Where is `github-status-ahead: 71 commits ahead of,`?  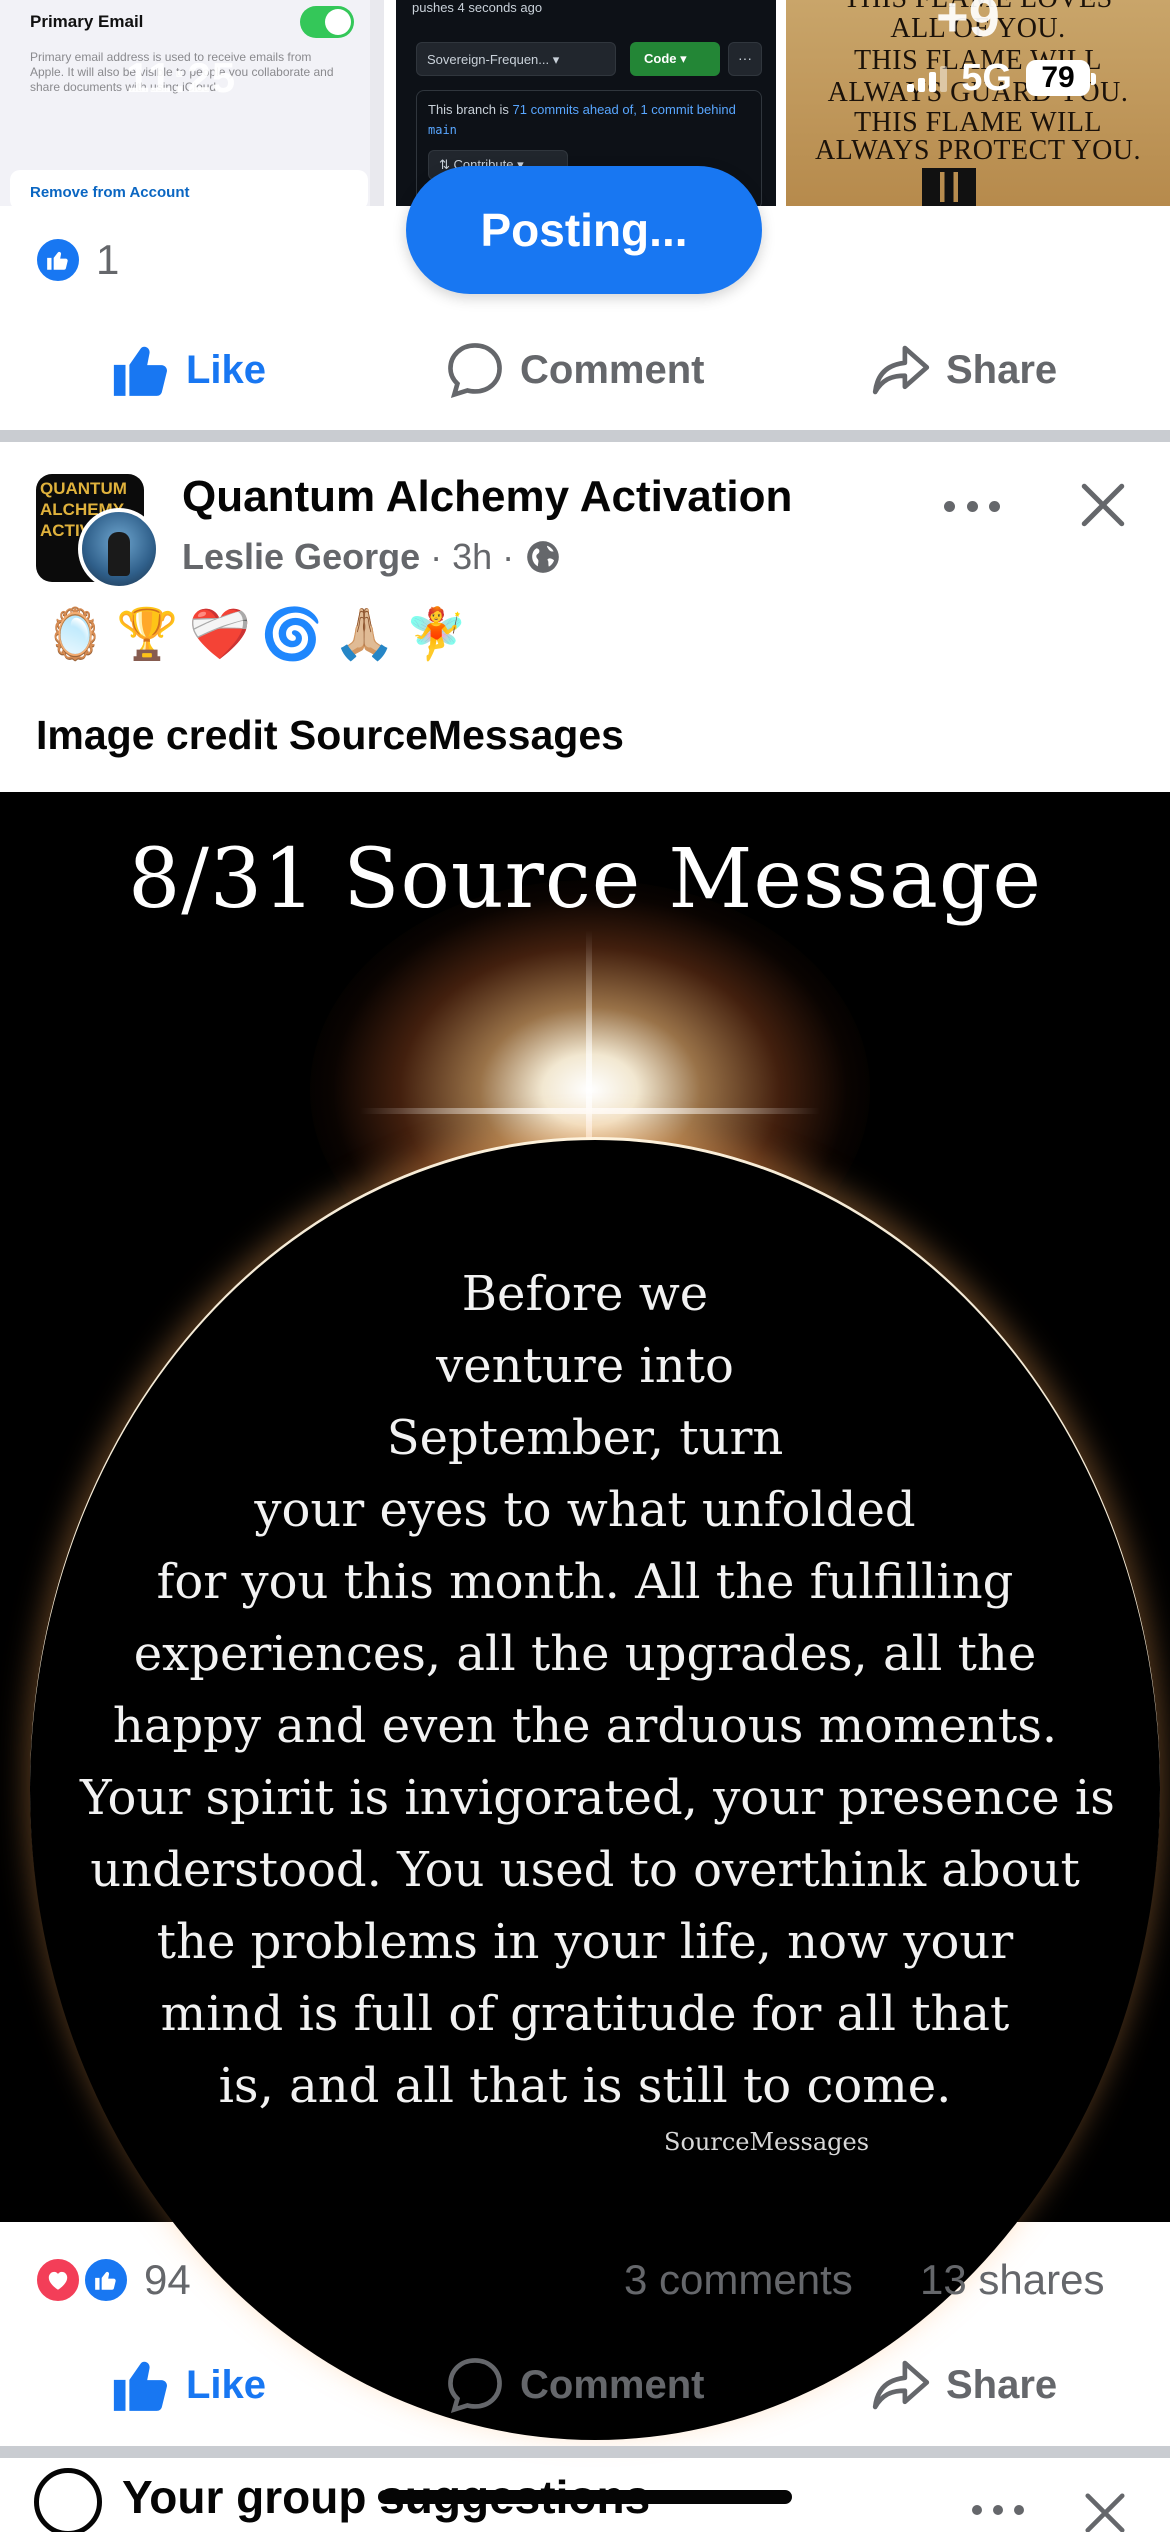 github-status-ahead: 71 commits ahead of, is located at coordinates (574, 109).